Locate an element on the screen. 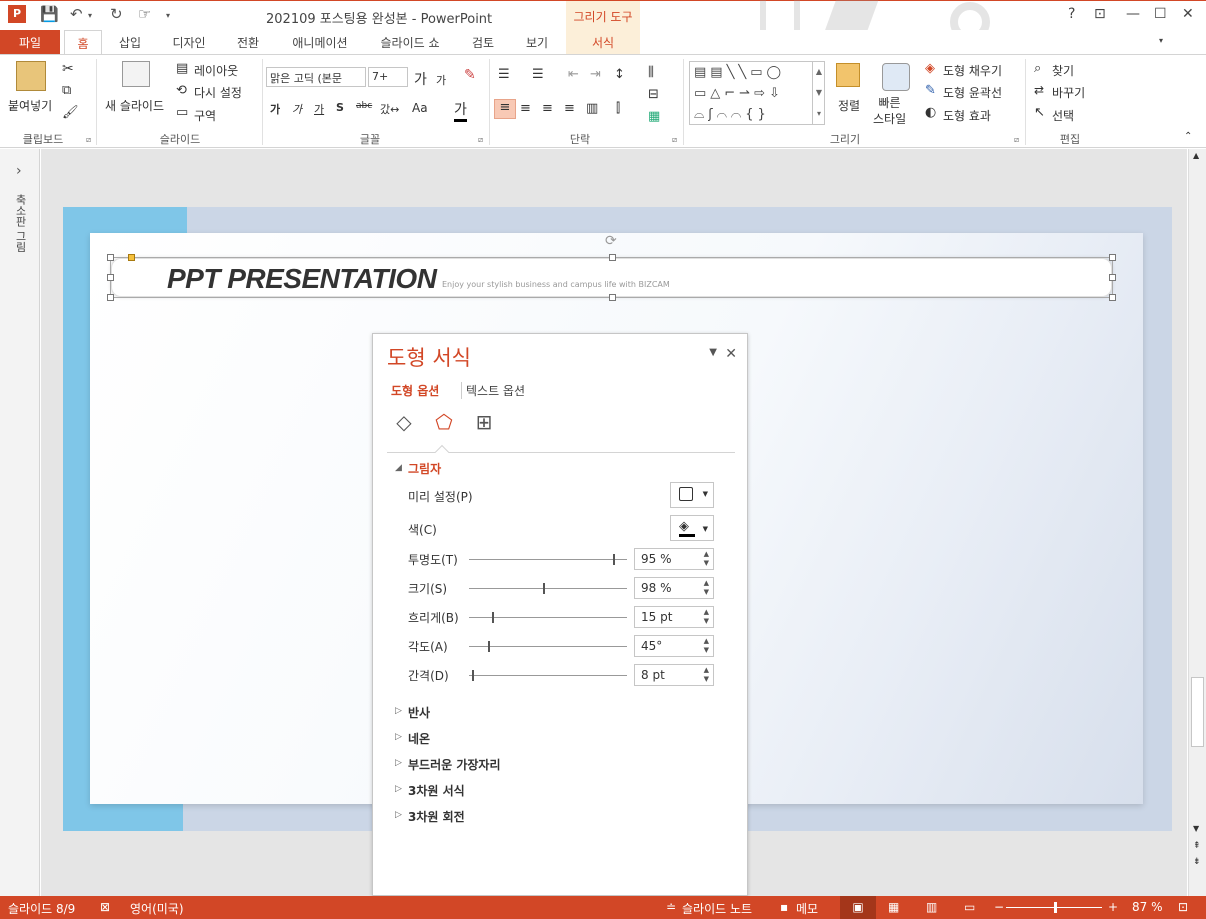 The height and width of the screenshot is (919, 1206). scroll-thumb is located at coordinates (1197, 712).